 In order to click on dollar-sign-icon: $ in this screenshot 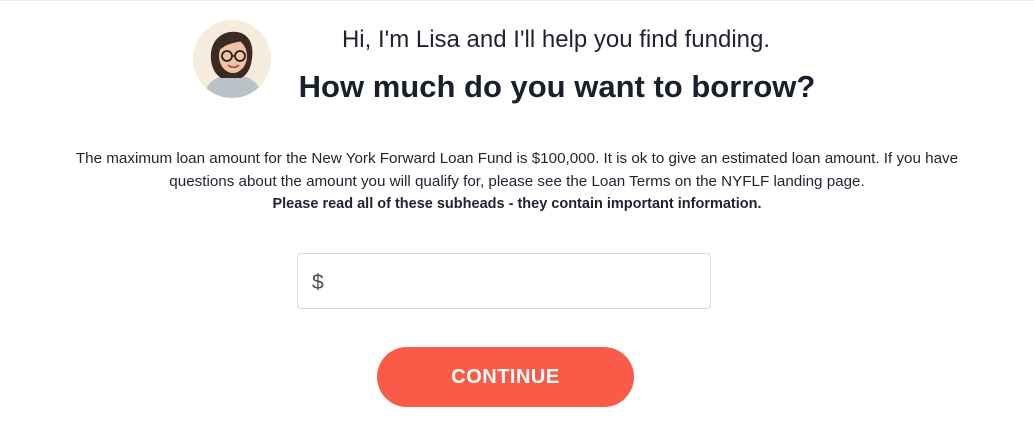, I will do `click(318, 282)`.